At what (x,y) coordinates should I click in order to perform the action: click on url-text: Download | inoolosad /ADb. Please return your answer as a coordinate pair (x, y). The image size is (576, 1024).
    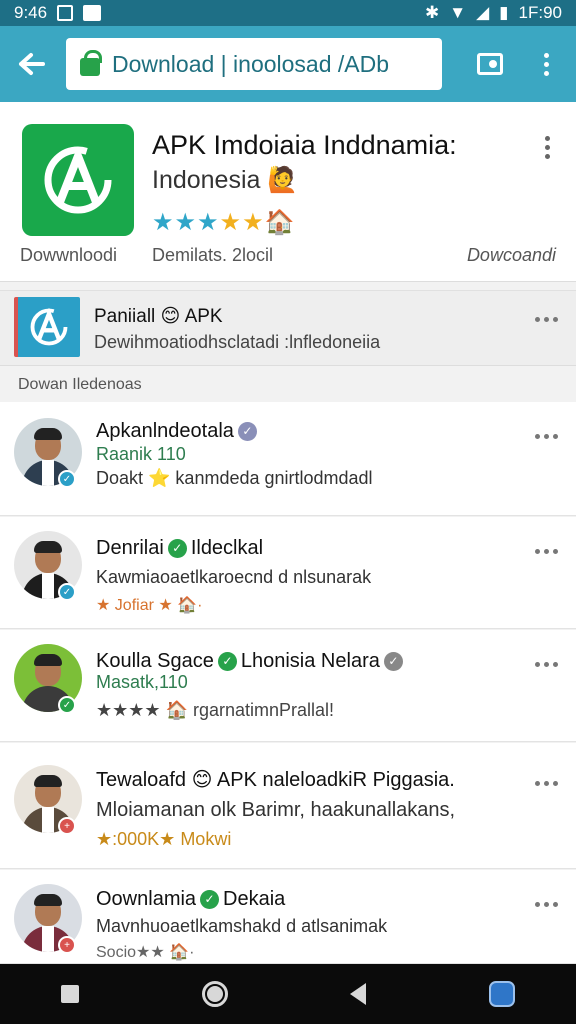
    Looking at the image, I should click on (251, 63).